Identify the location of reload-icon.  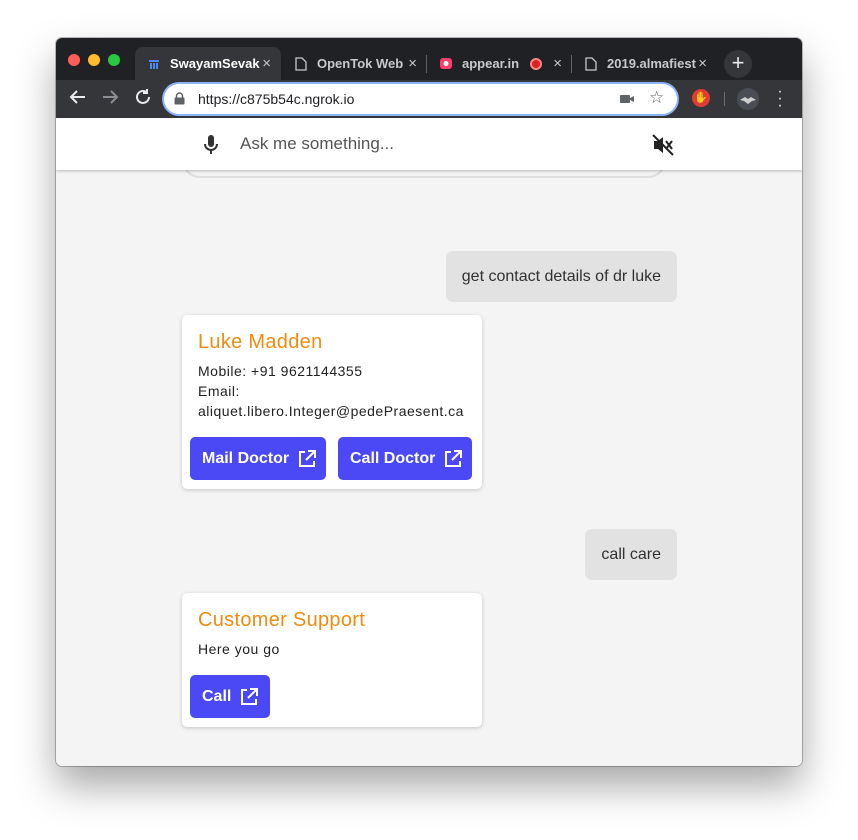
(143, 99).